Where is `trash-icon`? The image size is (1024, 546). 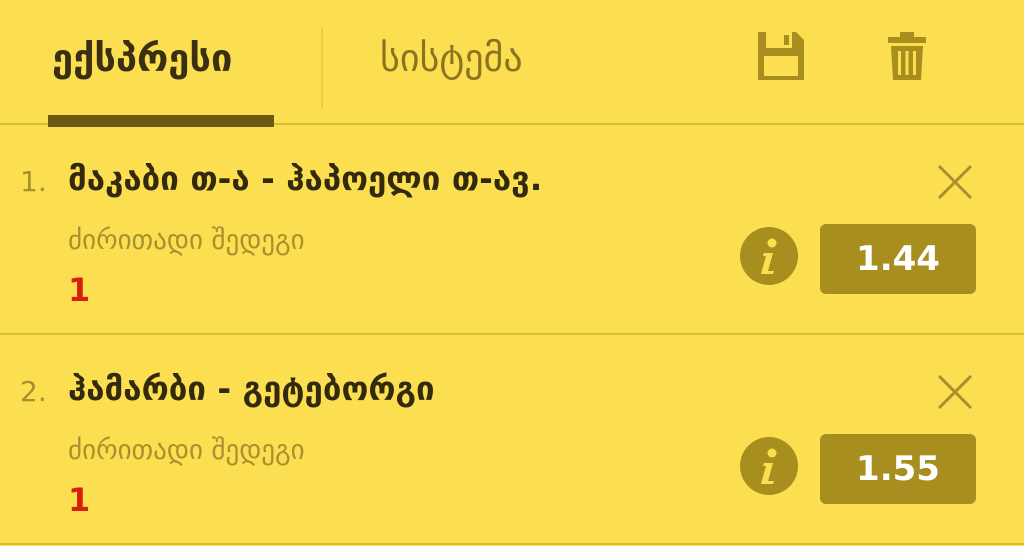 trash-icon is located at coordinates (907, 56).